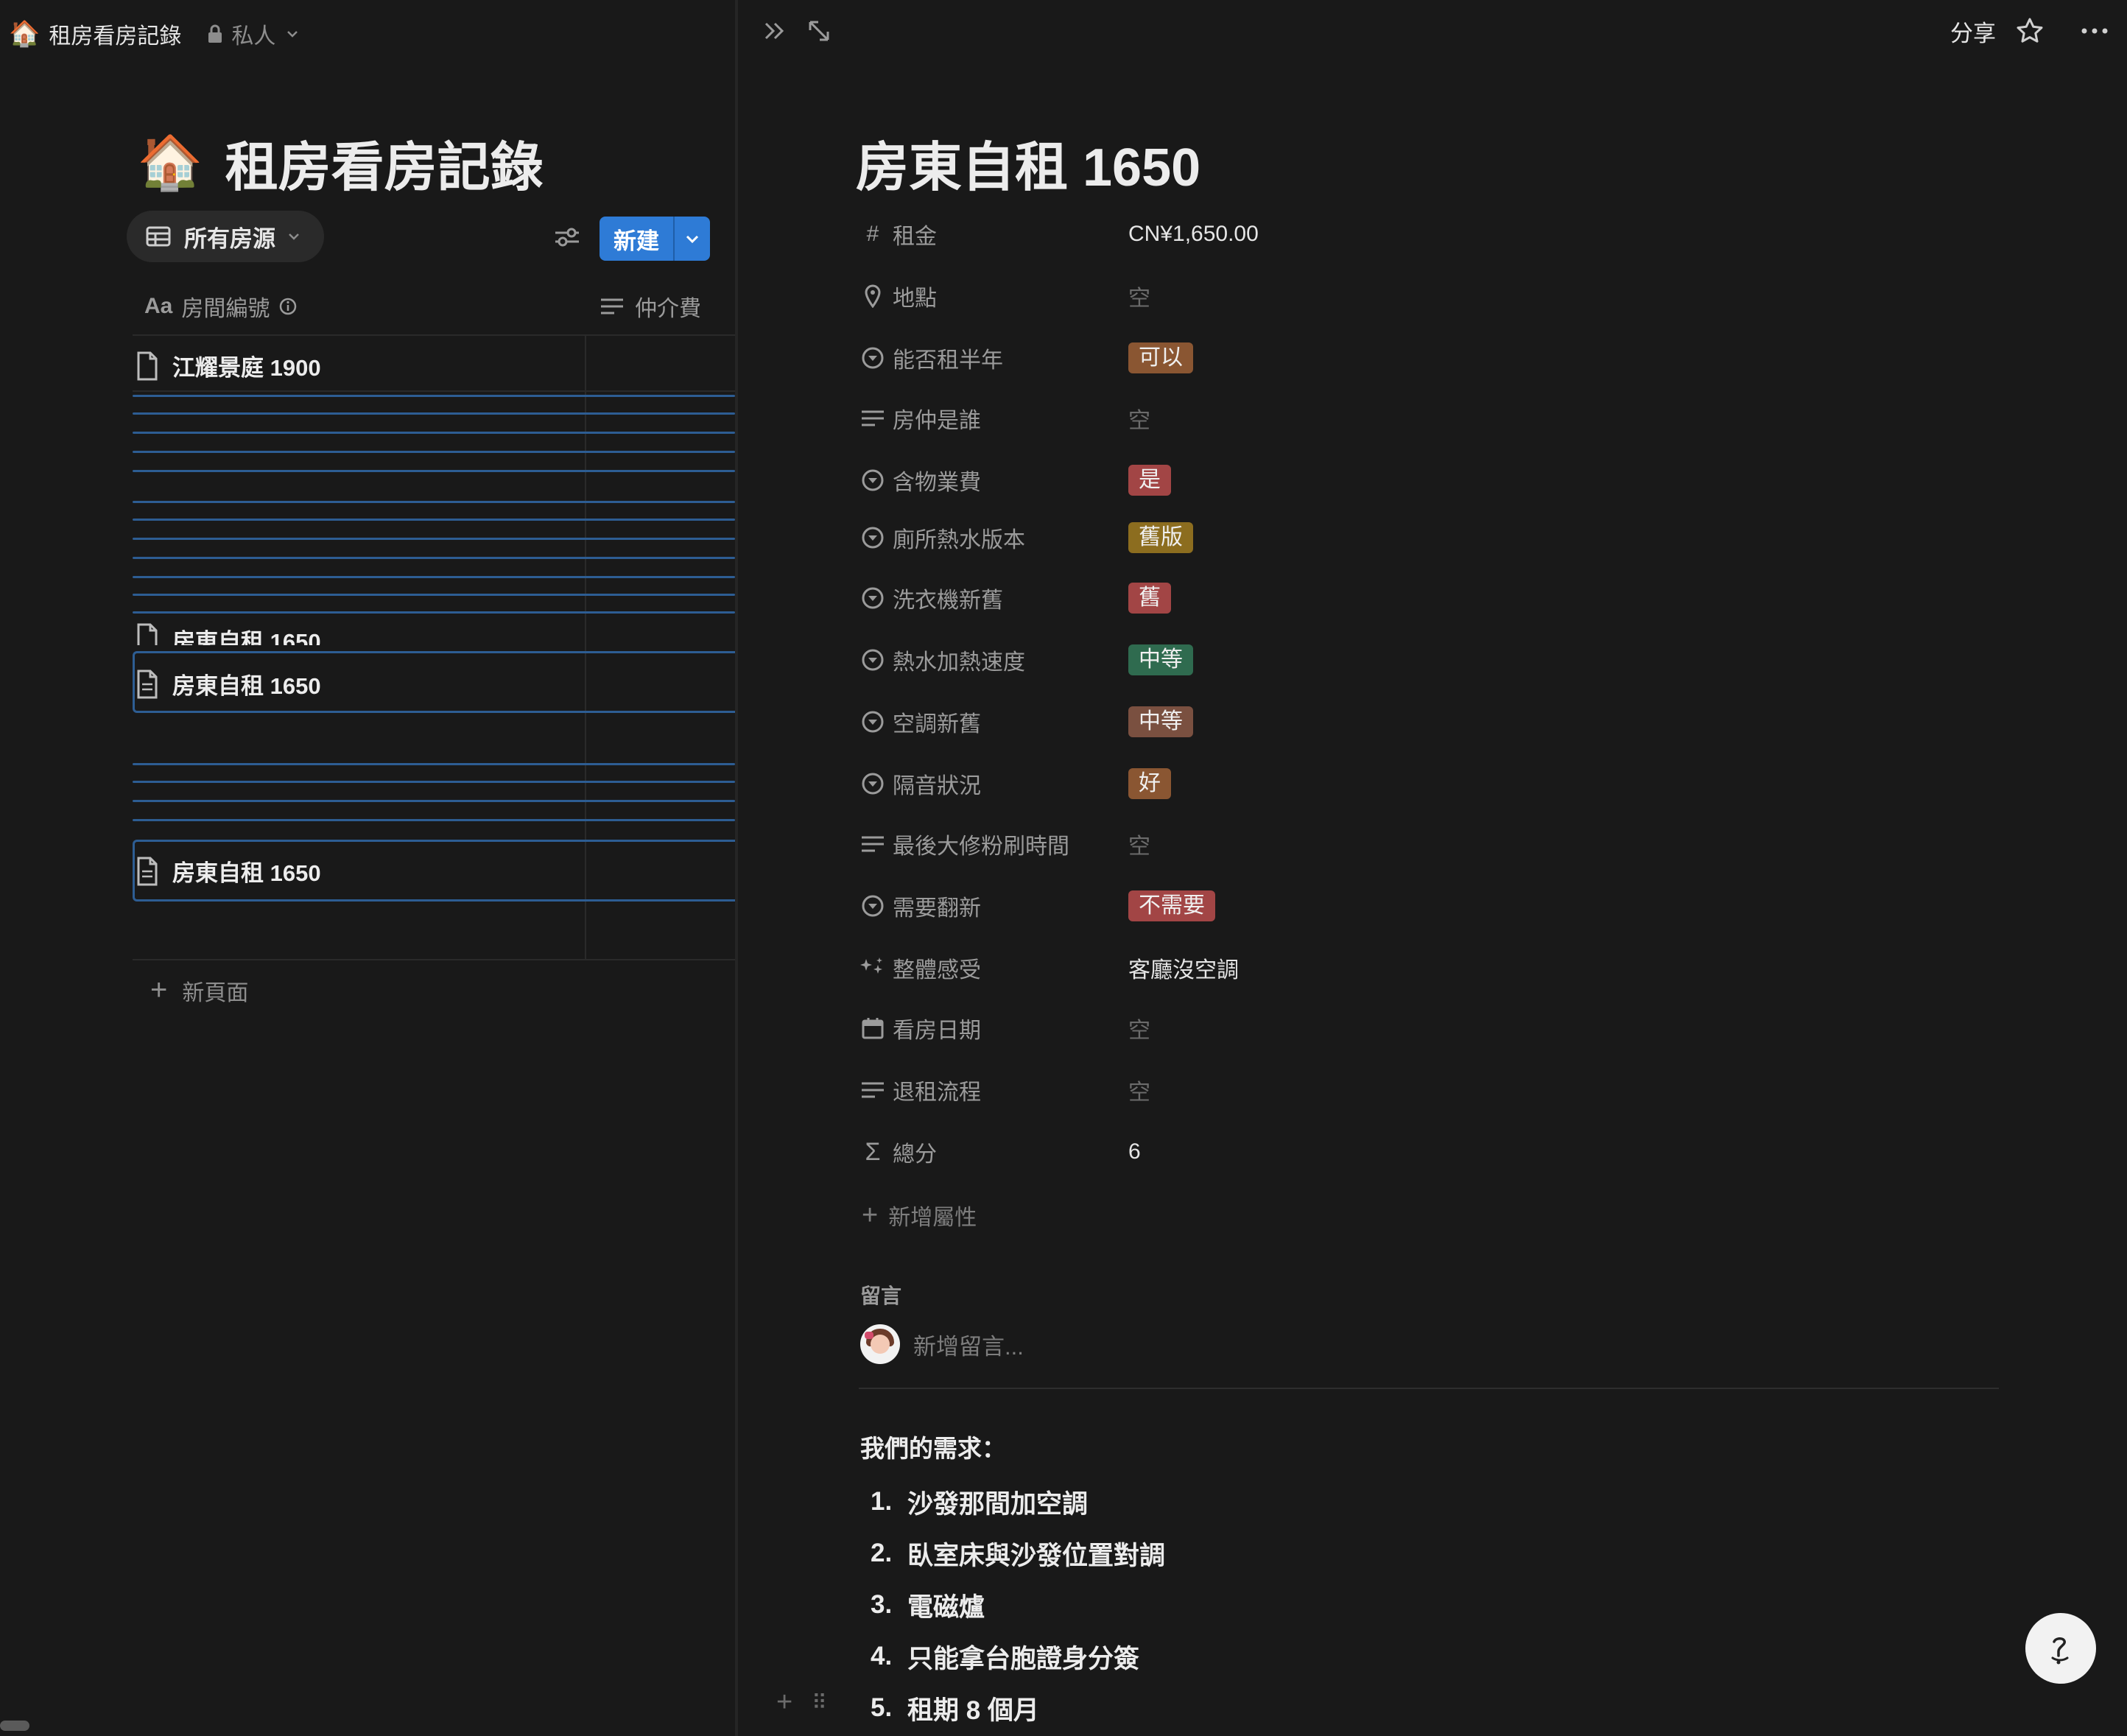  I want to click on property-name: 熱水加熱速度, so click(959, 662).